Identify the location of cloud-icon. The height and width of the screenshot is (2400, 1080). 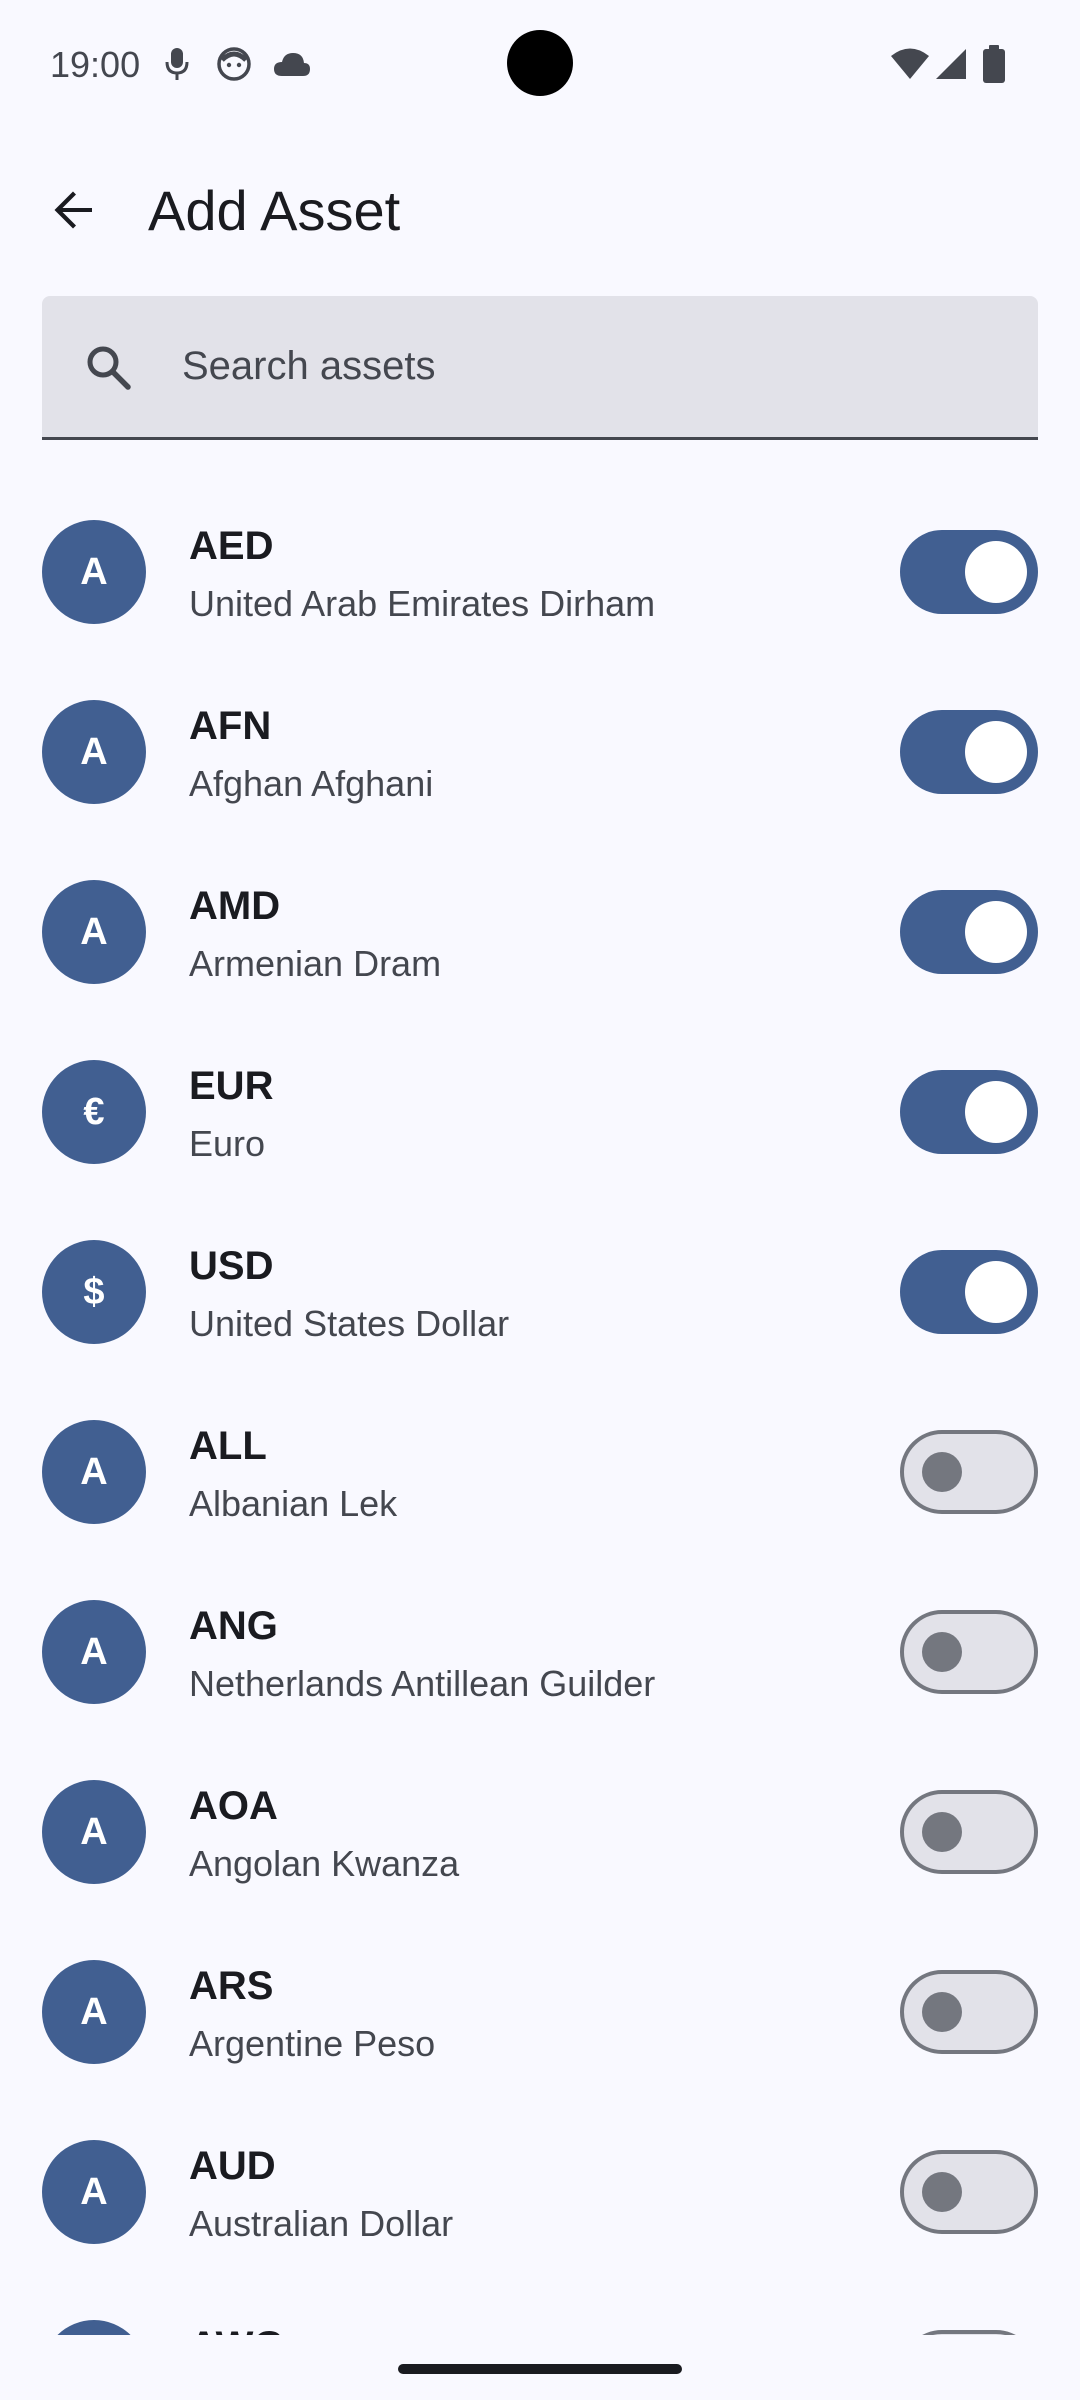
(292, 64).